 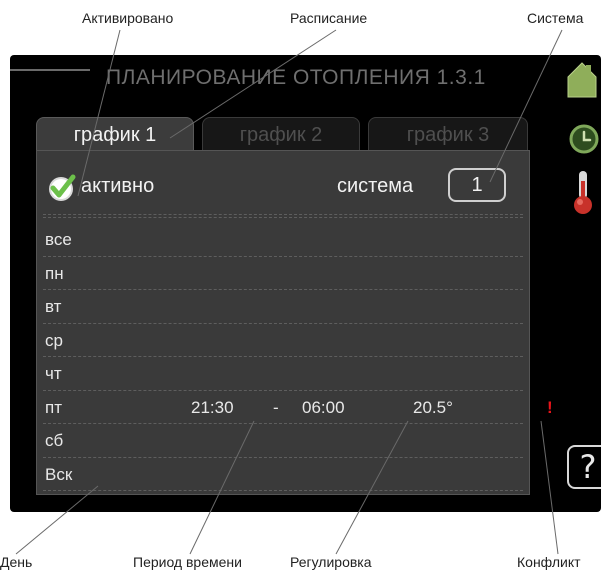 What do you see at coordinates (477, 185) in the screenshot?
I see `system-selector: 1` at bounding box center [477, 185].